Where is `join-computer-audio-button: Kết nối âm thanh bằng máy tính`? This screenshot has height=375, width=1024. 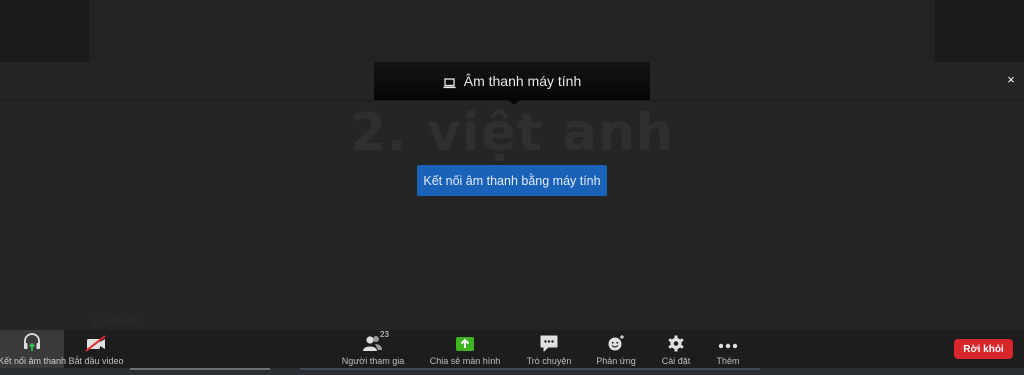 join-computer-audio-button: Kết nối âm thanh bằng máy tính is located at coordinates (512, 180).